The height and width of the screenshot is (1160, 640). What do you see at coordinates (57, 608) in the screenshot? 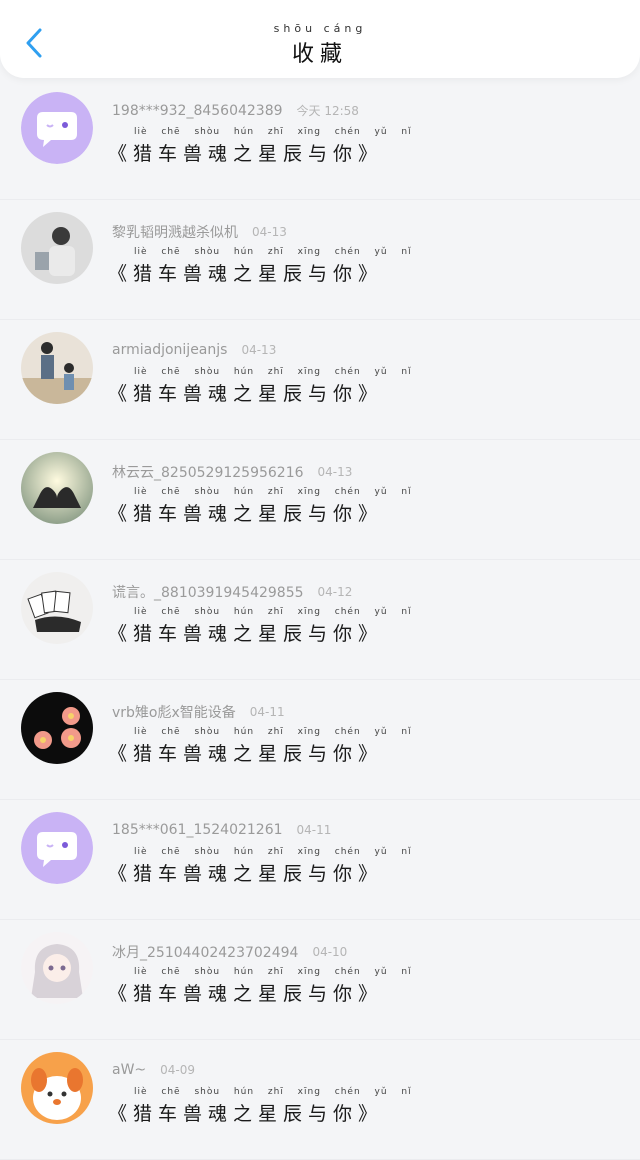
I see `cards-avatar` at bounding box center [57, 608].